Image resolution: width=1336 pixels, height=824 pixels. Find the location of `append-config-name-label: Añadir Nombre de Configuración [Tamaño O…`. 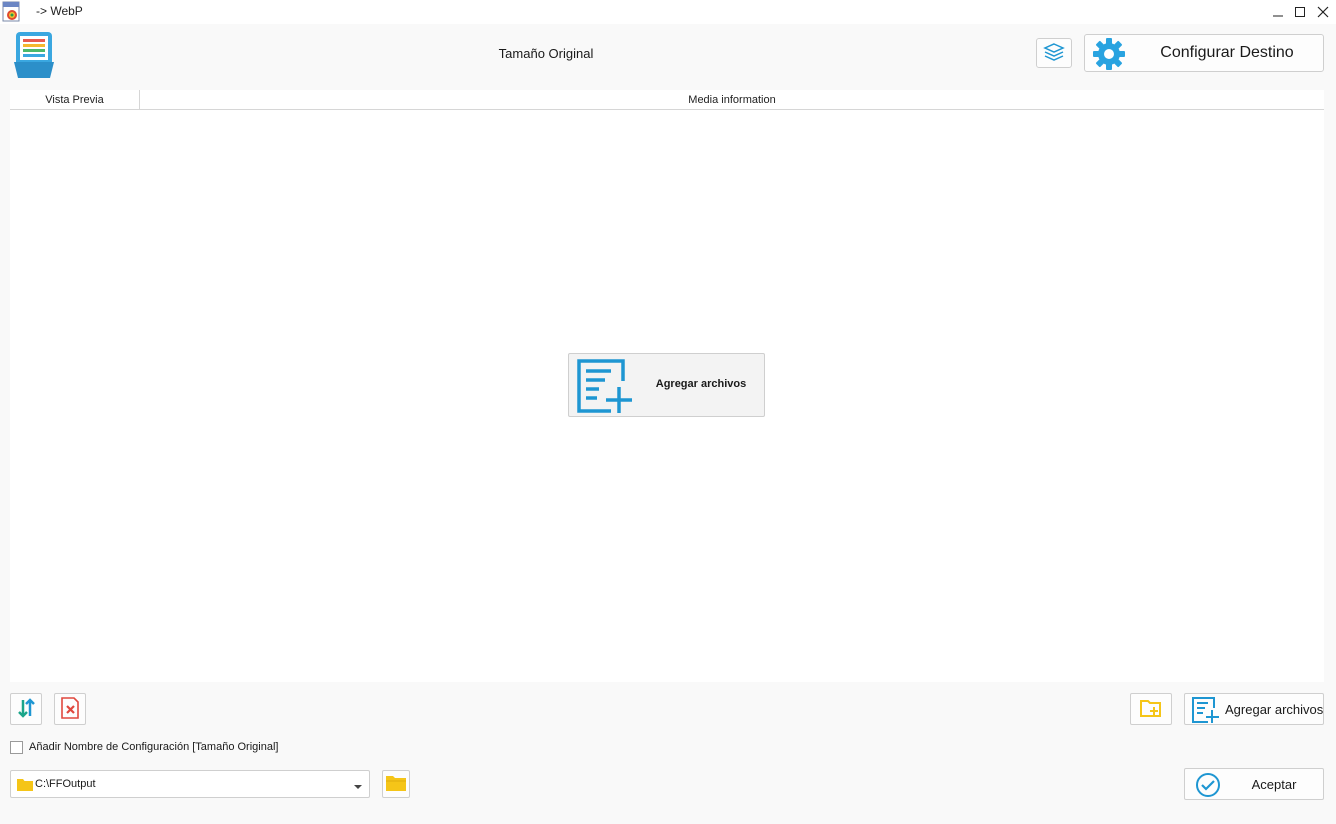

append-config-name-label: Añadir Nombre de Configuración [Tamaño O… is located at coordinates (154, 747).